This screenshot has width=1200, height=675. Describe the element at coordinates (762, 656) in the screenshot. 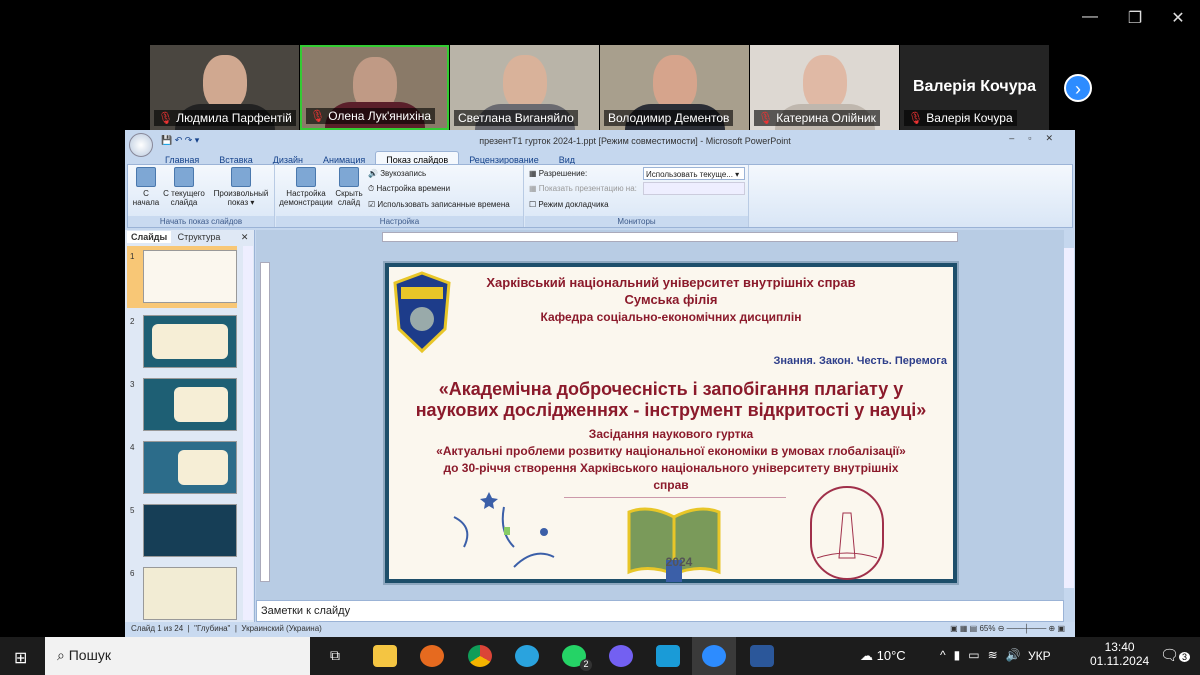

I see `word-icon` at that location.